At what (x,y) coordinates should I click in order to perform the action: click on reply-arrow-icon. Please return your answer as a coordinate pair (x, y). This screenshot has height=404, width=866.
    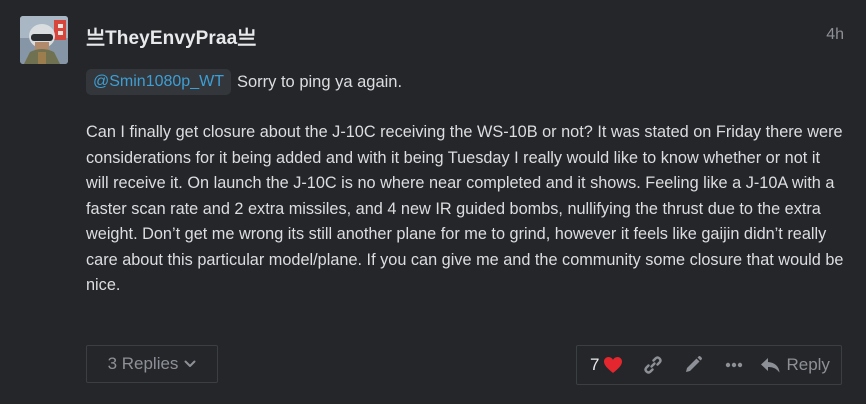
    Looking at the image, I should click on (770, 365).